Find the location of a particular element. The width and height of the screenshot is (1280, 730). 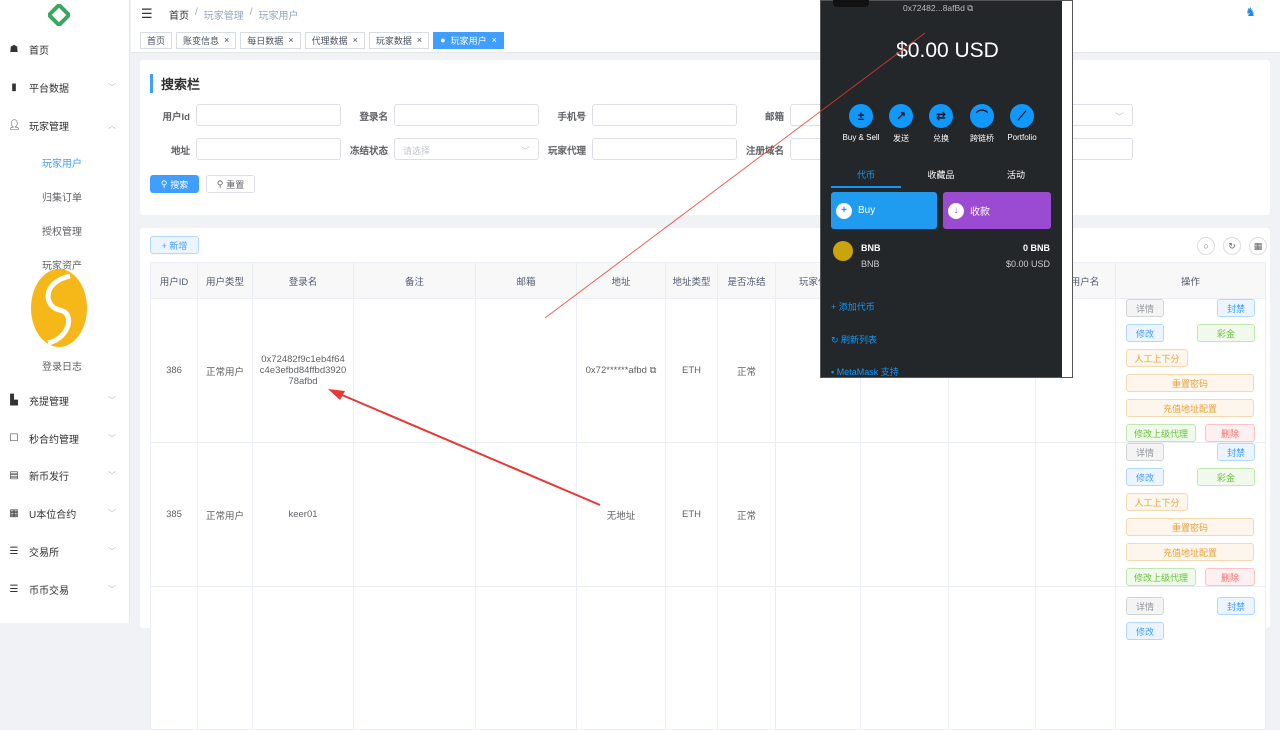

edit-button: 修改 is located at coordinates (1145, 631).